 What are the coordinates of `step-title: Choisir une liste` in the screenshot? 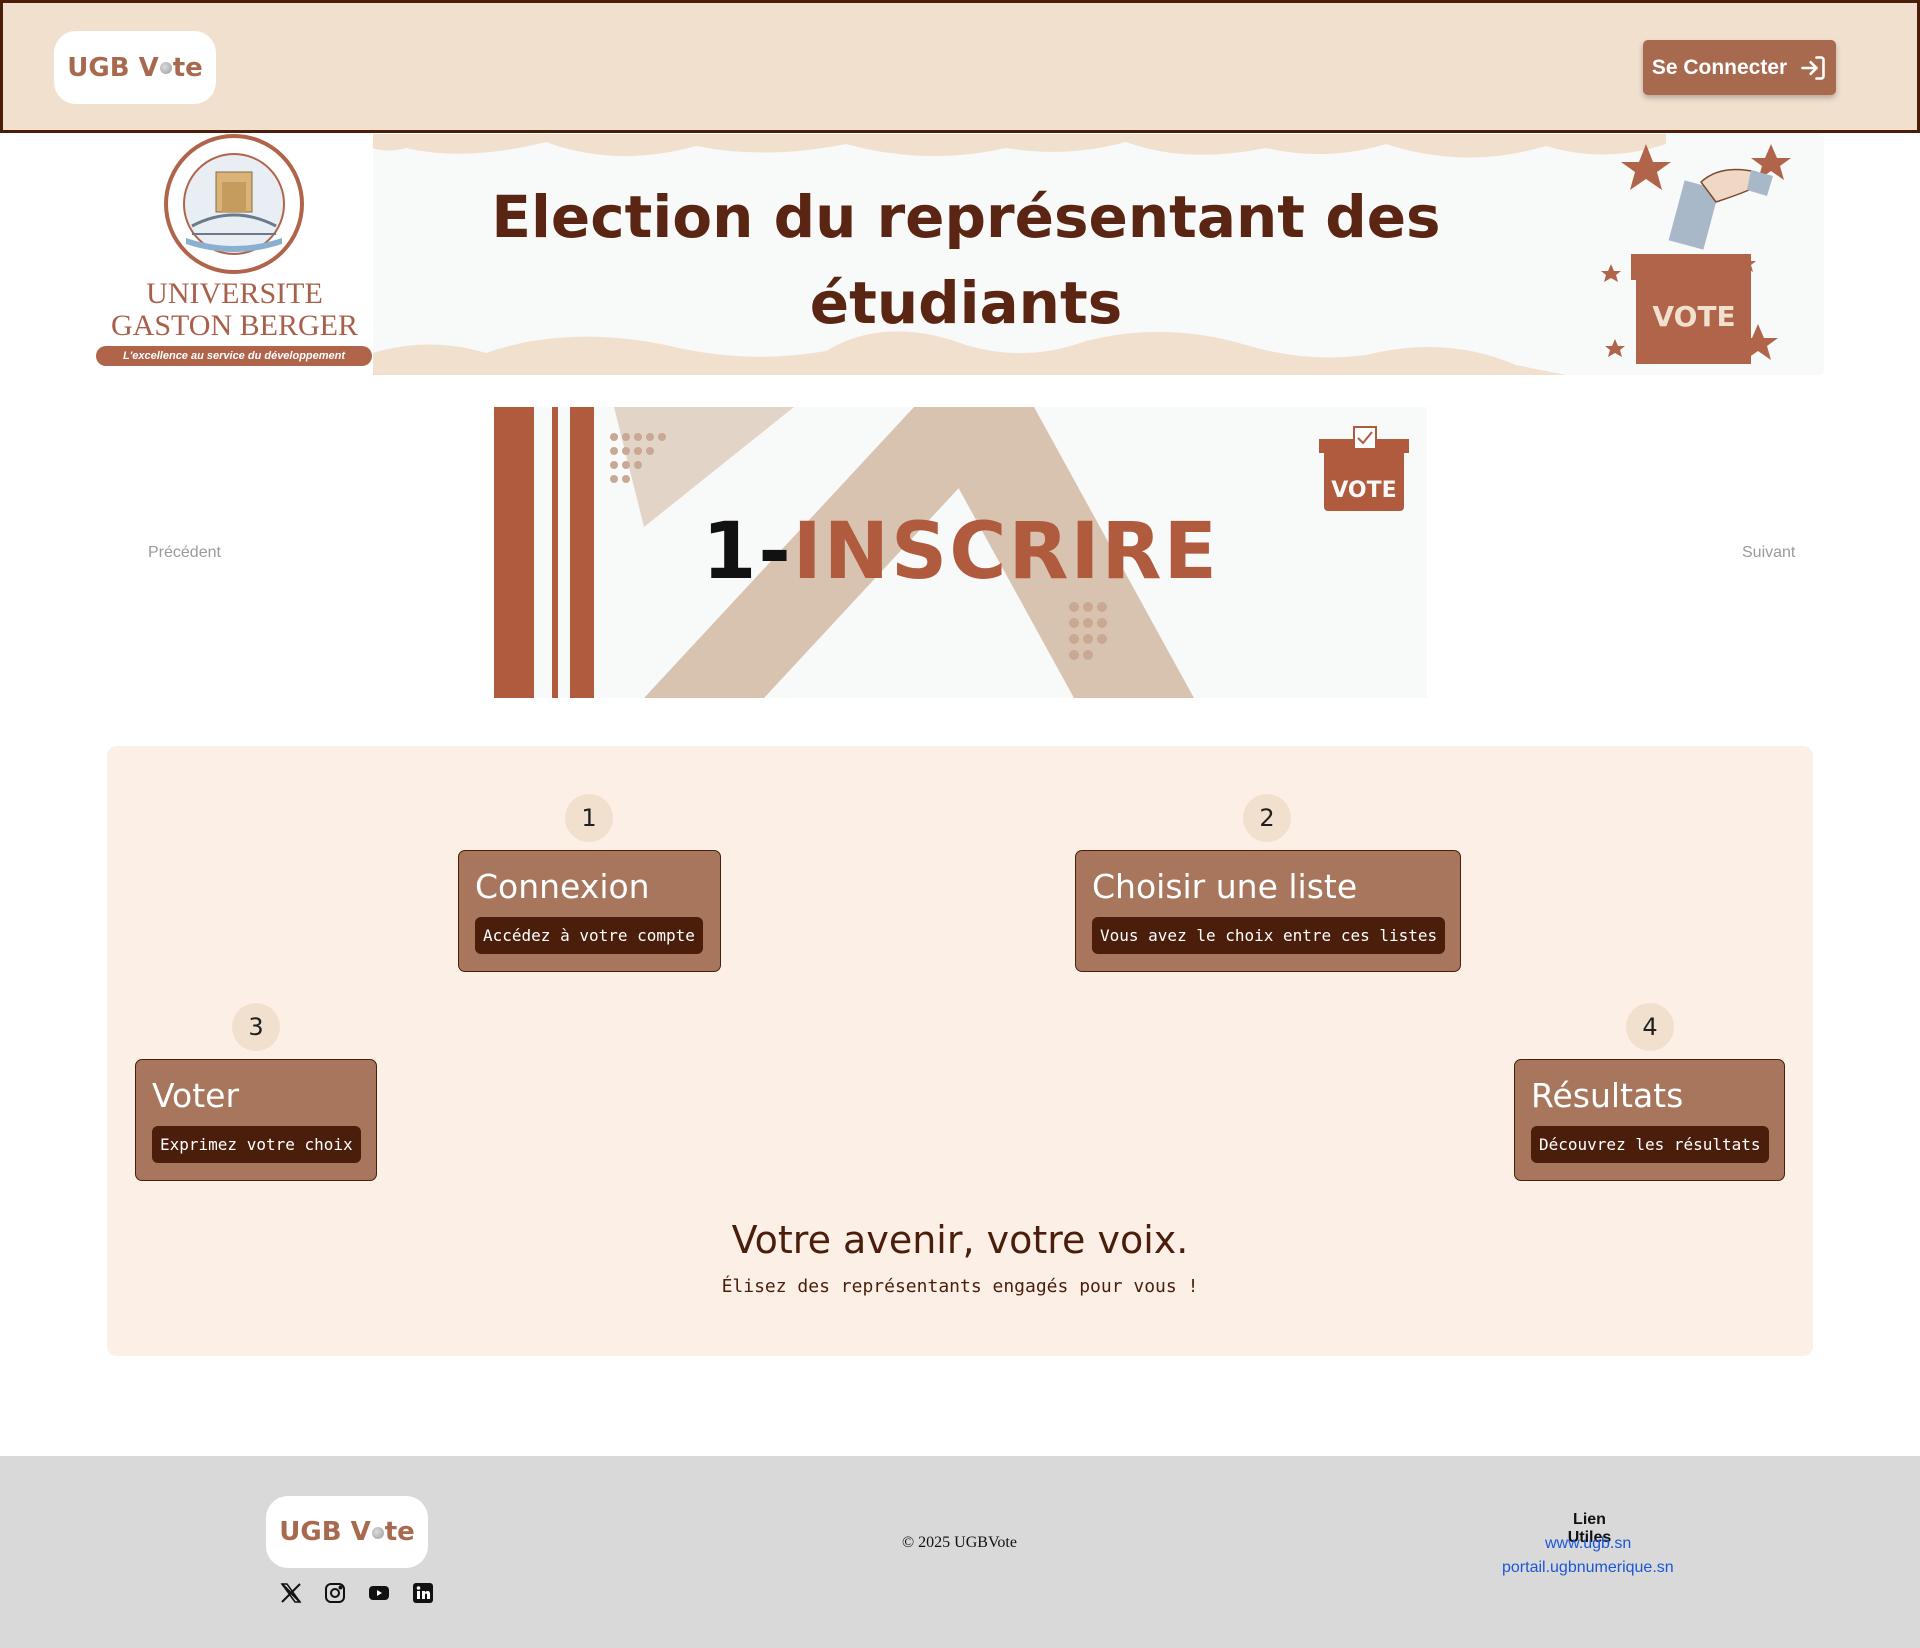 It's located at (1225, 886).